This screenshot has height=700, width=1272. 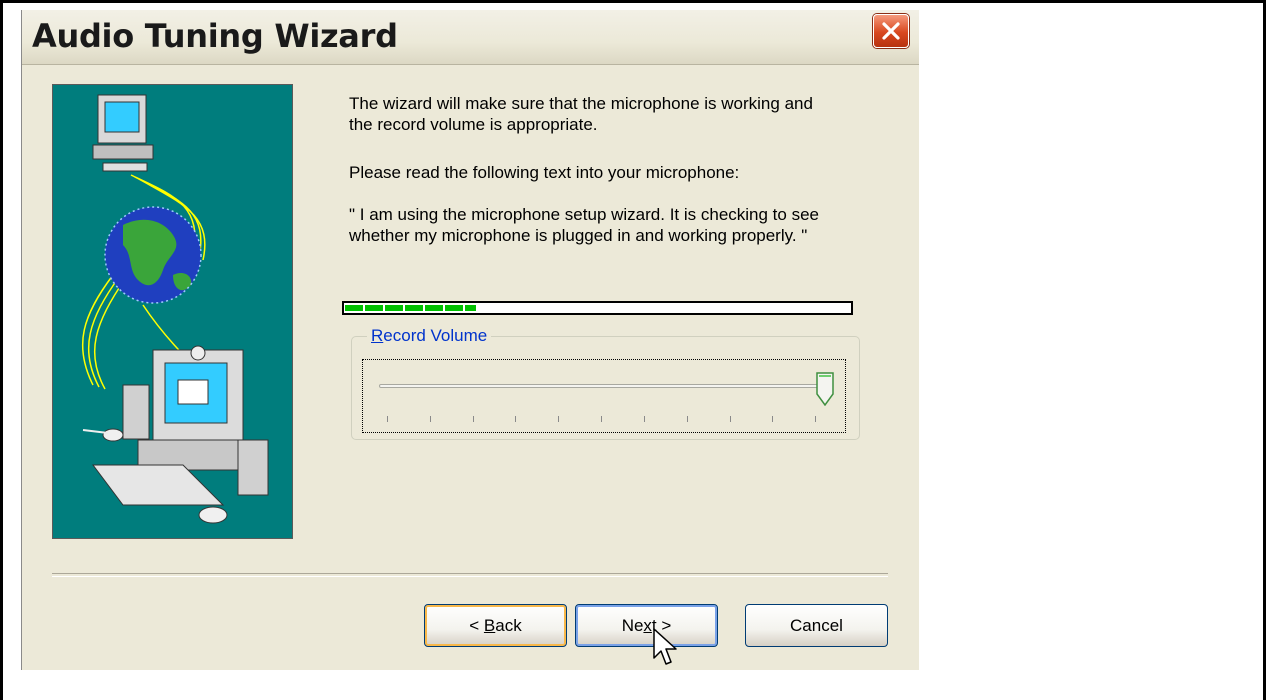 I want to click on globe-icon, so click(x=153, y=255).